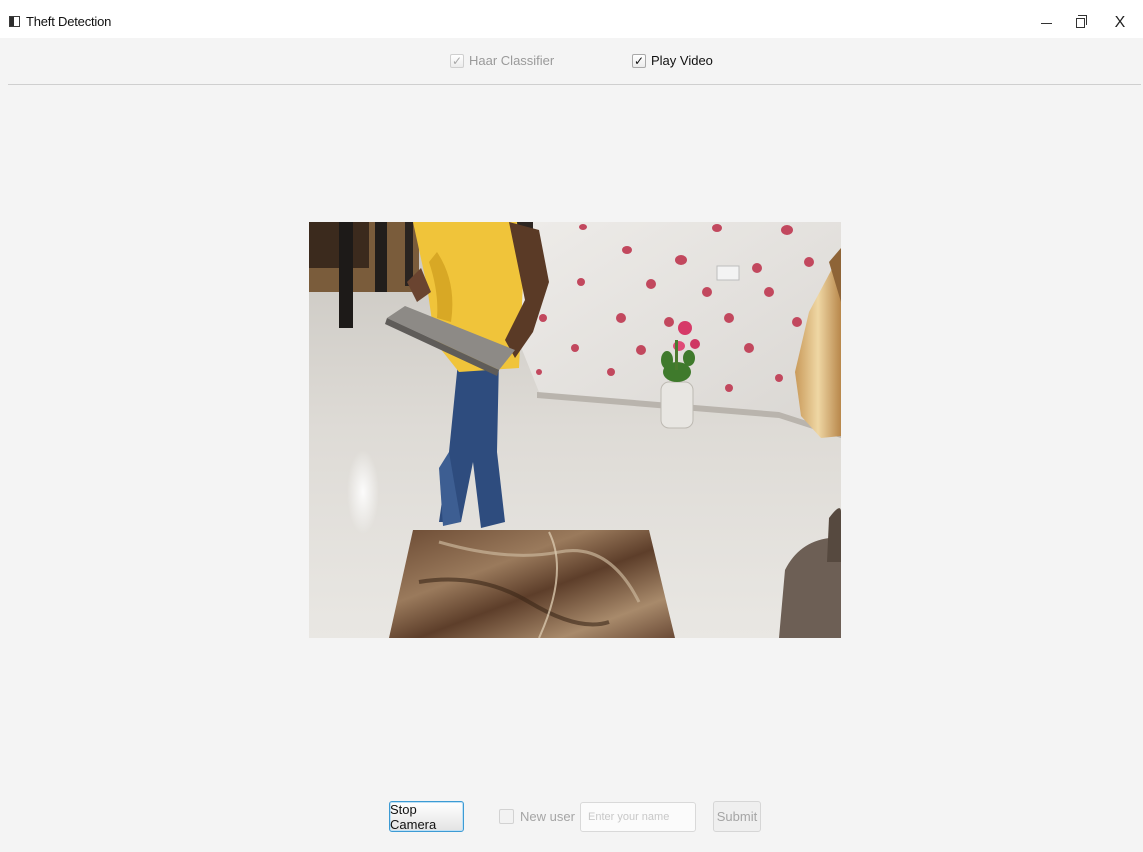 This screenshot has height=852, width=1143. Describe the element at coordinates (682, 60) in the screenshot. I see `play-video-label: Play Video` at that location.